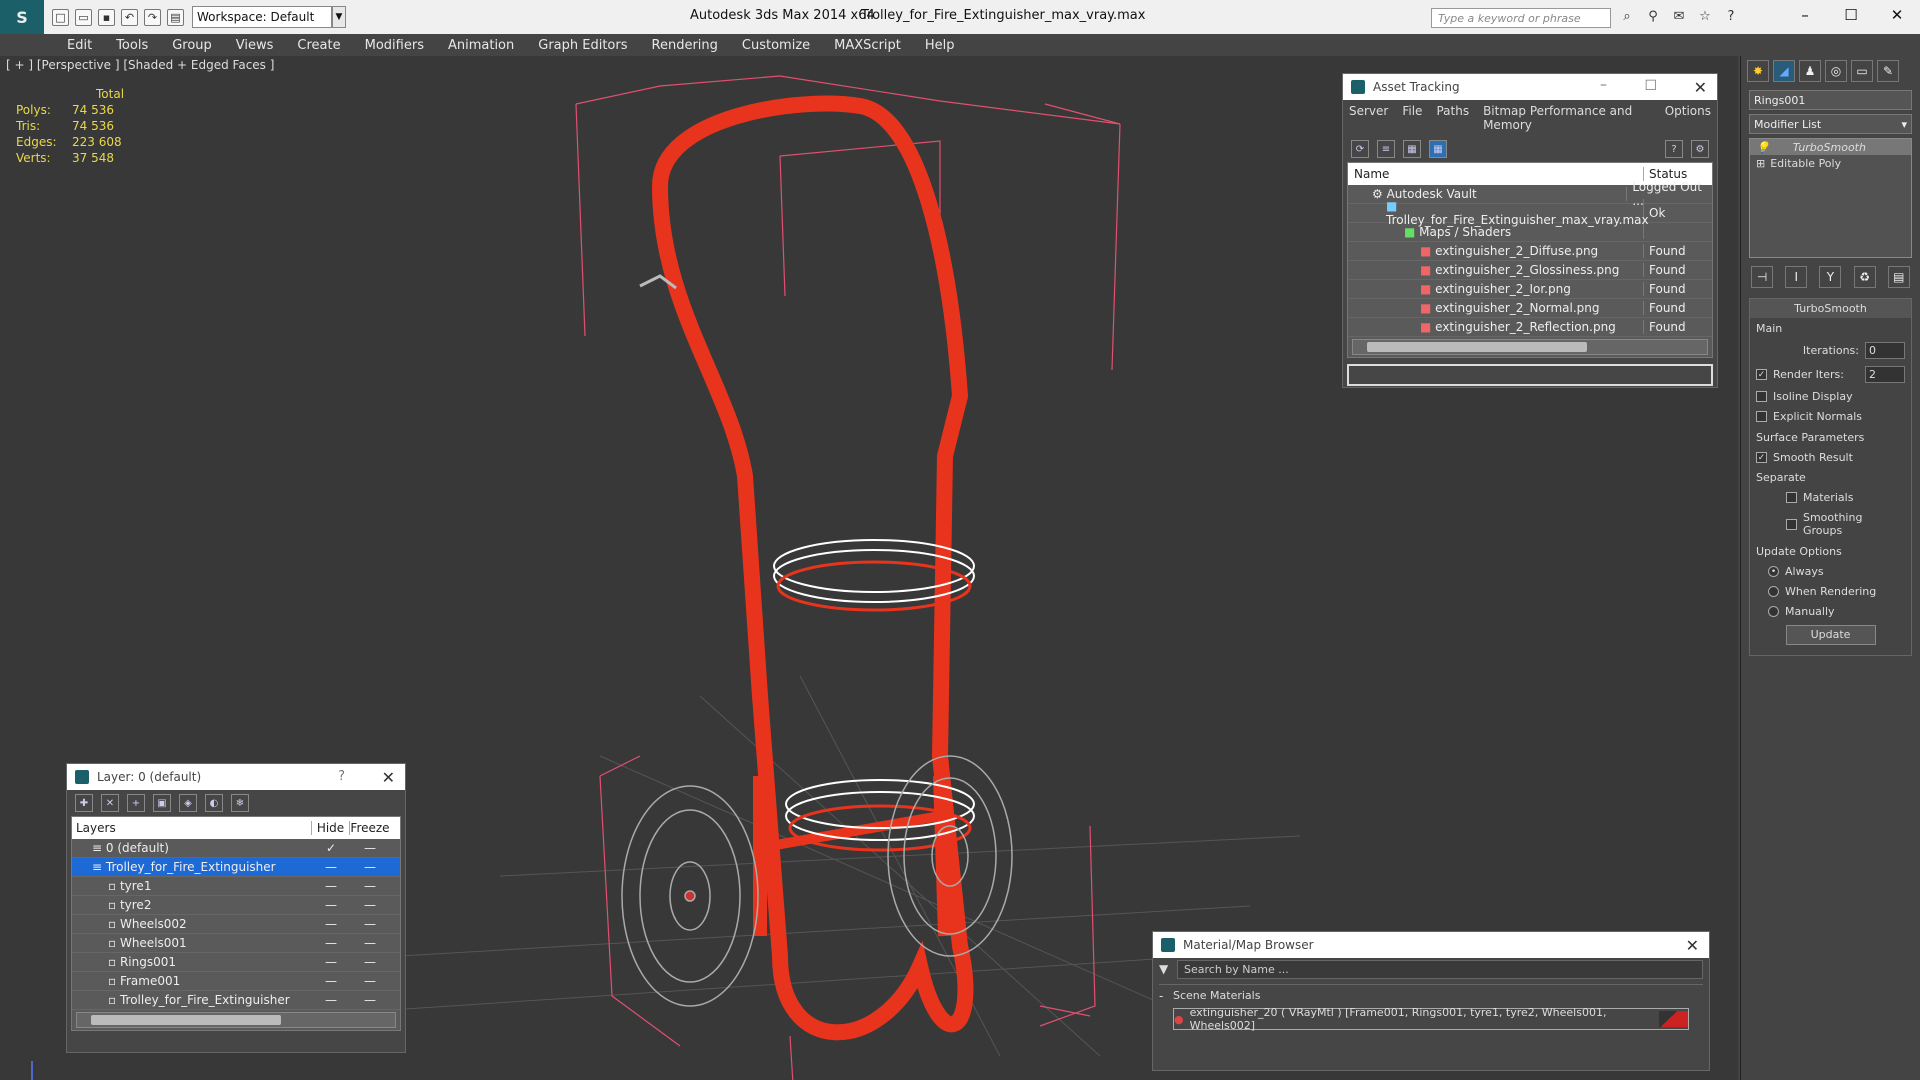 Image resolution: width=1920 pixels, height=1080 pixels. What do you see at coordinates (1763, 147) in the screenshot?
I see `lightbulb-icon: 💡` at bounding box center [1763, 147].